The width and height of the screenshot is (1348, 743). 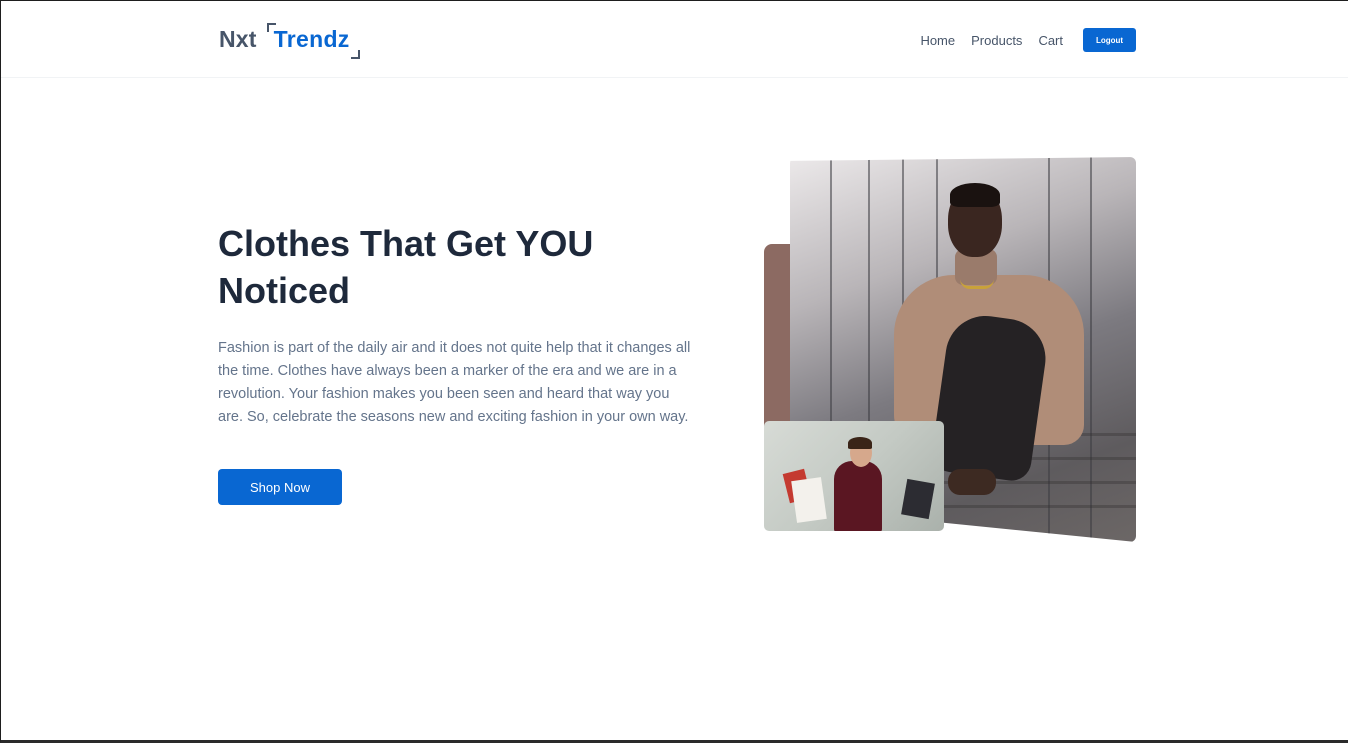 What do you see at coordinates (1091, 349) in the screenshot?
I see `building-glass-line` at bounding box center [1091, 349].